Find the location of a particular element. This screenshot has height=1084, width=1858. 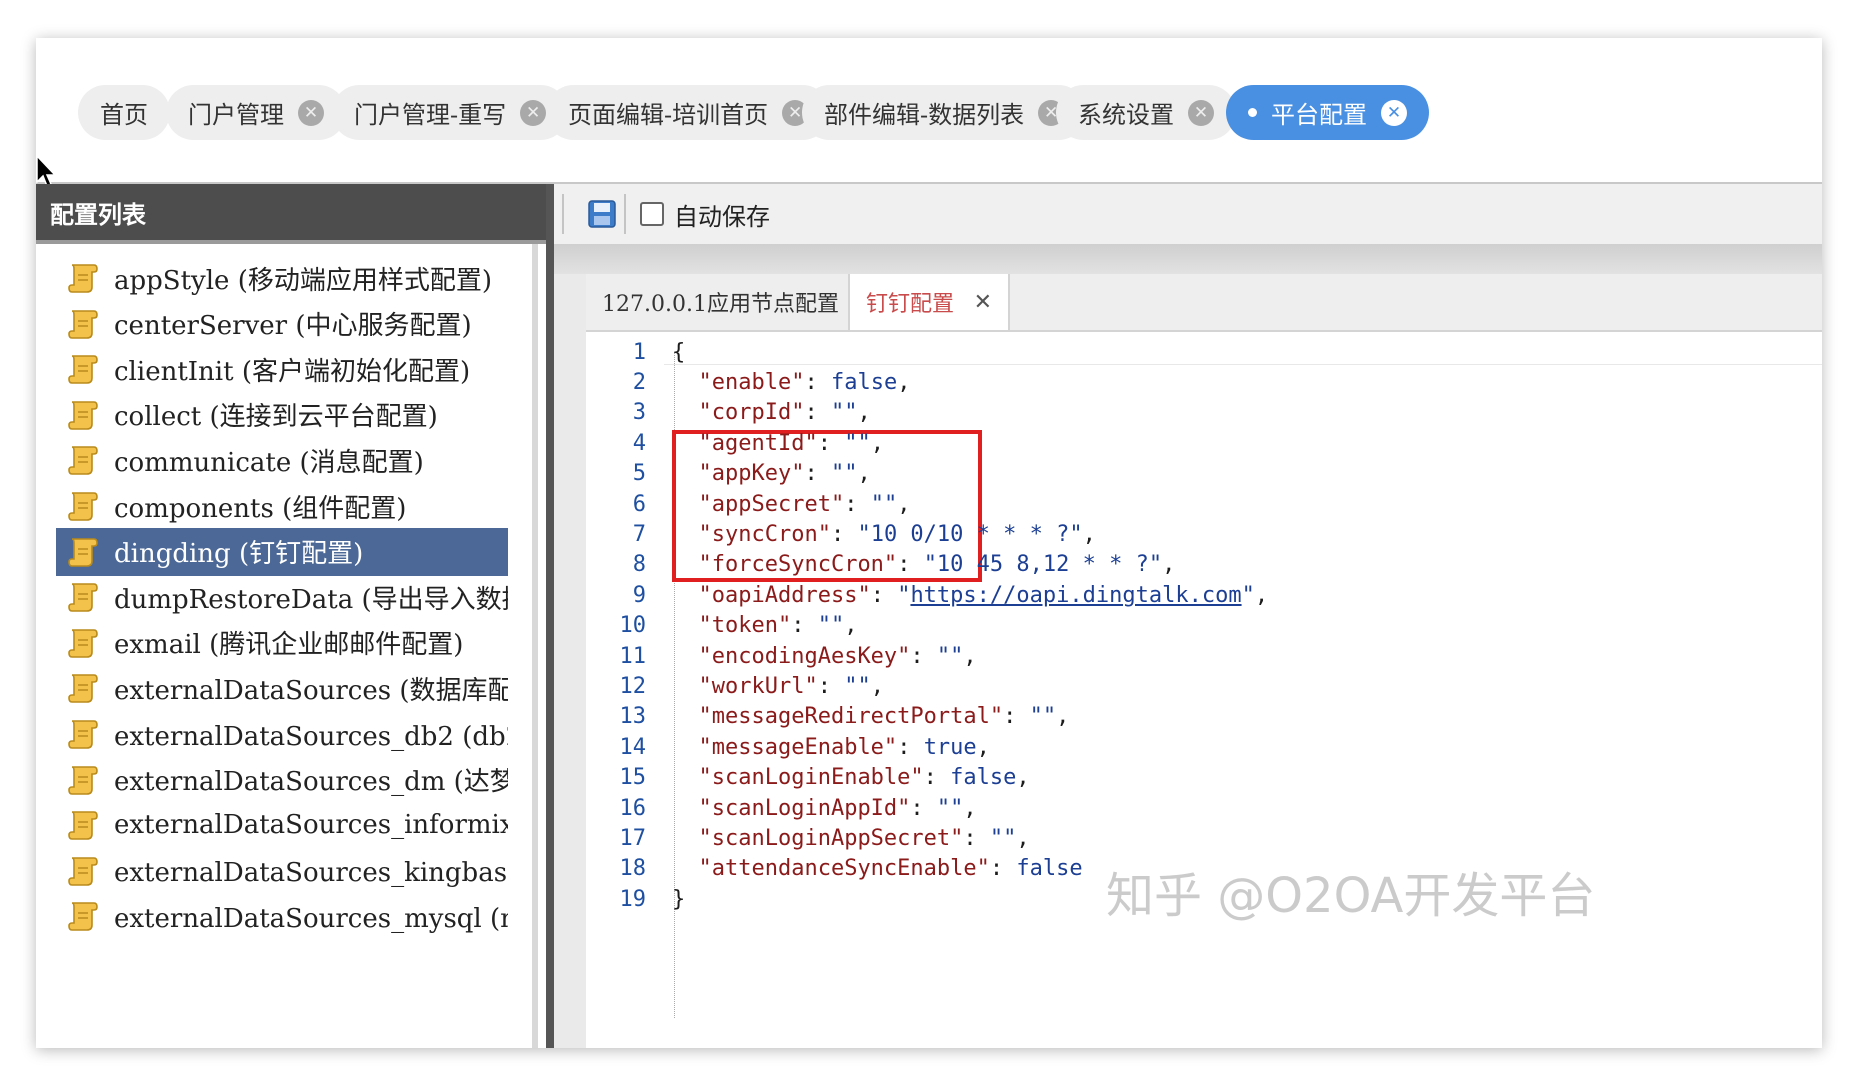

config-list-item: dingding (钉钉配置) is located at coordinates (282, 551).